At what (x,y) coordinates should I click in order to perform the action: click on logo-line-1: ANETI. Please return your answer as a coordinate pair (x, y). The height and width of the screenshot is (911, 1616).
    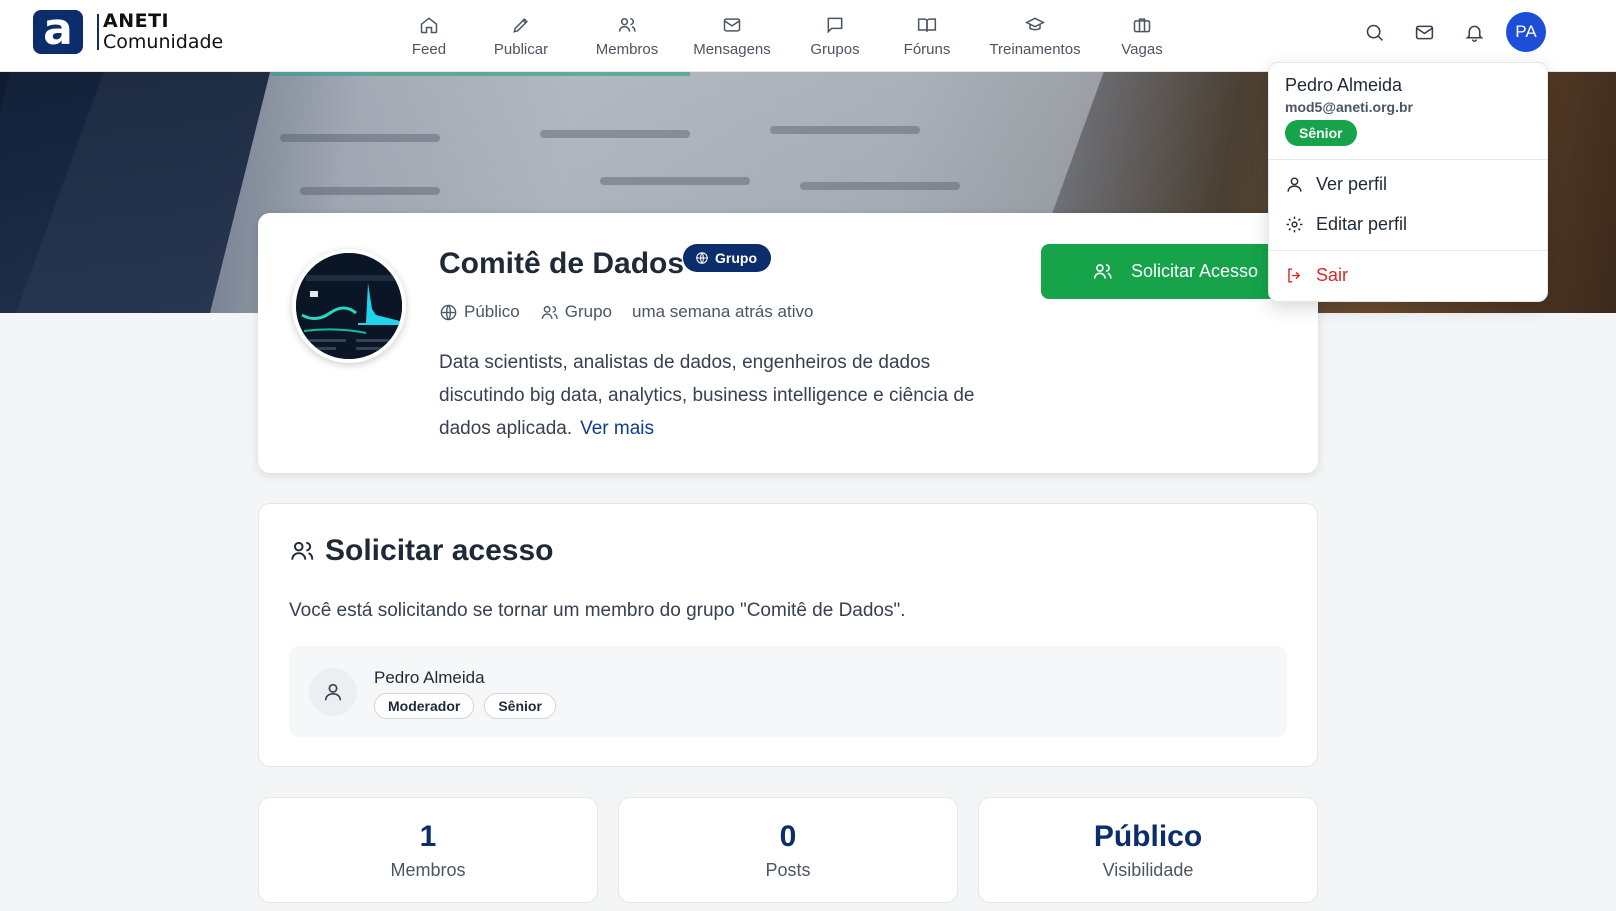
    Looking at the image, I should click on (136, 21).